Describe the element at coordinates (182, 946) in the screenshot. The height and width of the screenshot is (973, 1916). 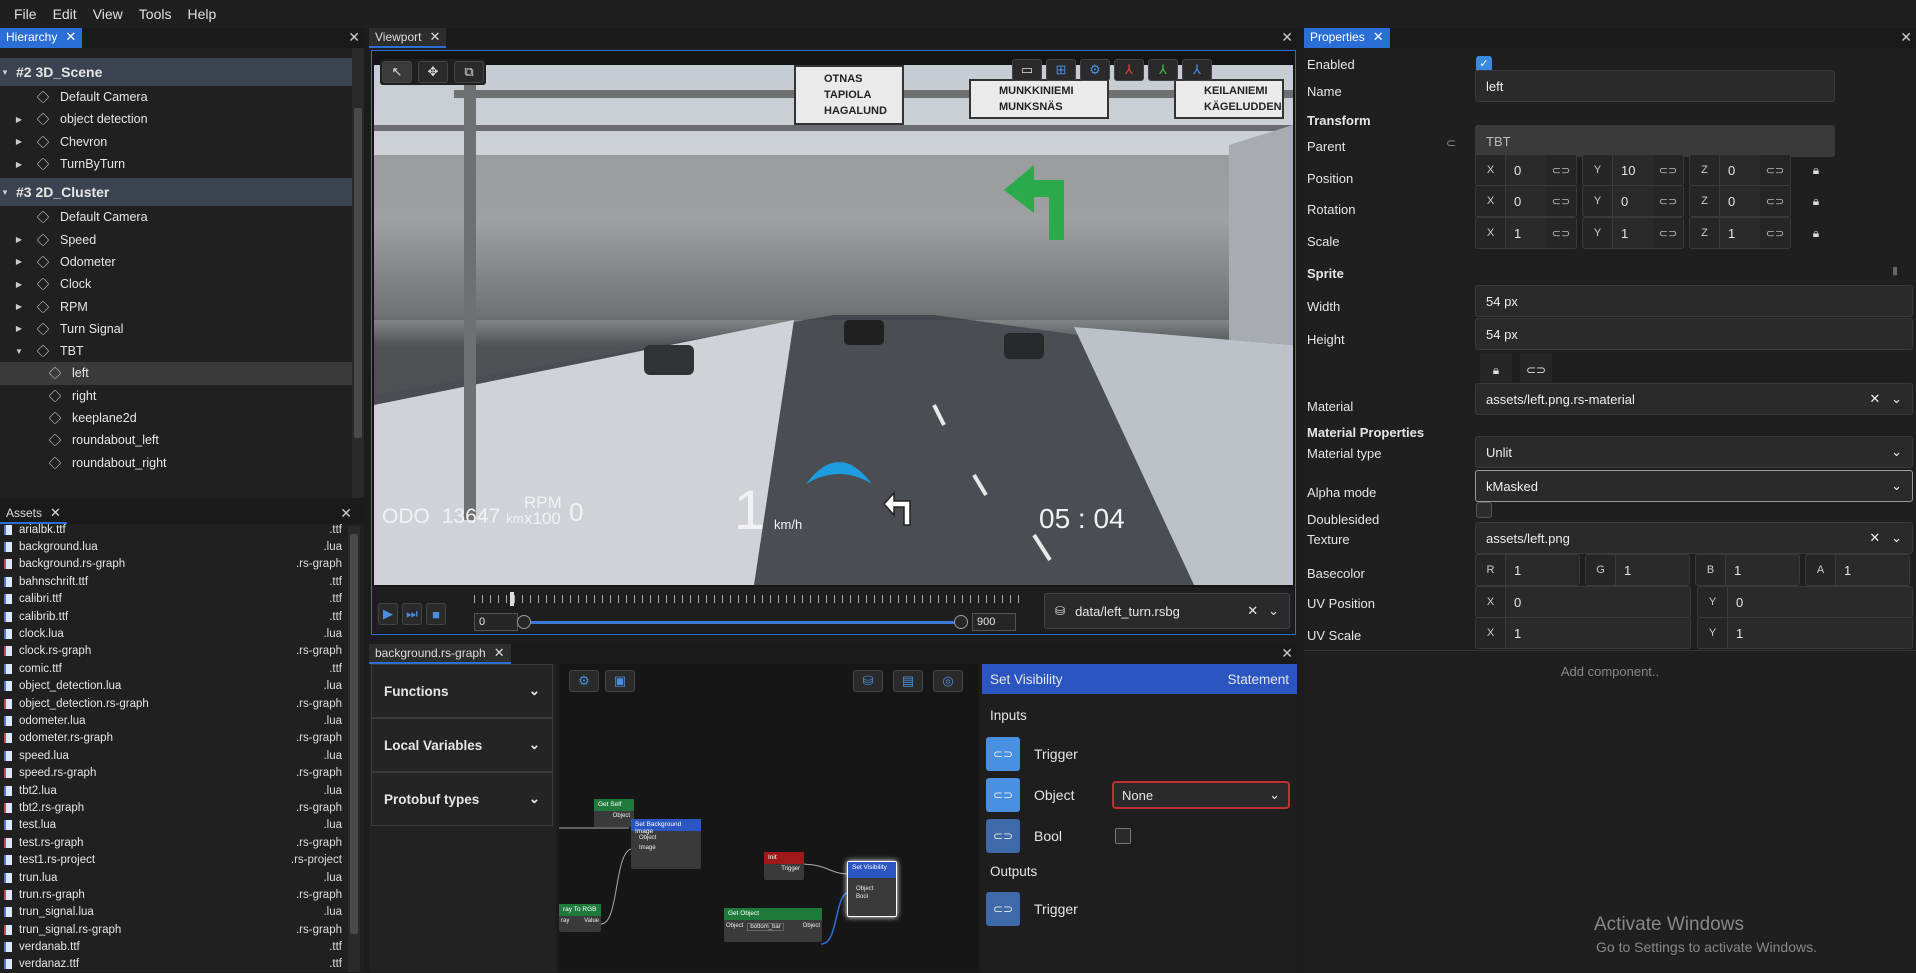
I see `asset-item: verdanab.ttf .ttf` at that location.